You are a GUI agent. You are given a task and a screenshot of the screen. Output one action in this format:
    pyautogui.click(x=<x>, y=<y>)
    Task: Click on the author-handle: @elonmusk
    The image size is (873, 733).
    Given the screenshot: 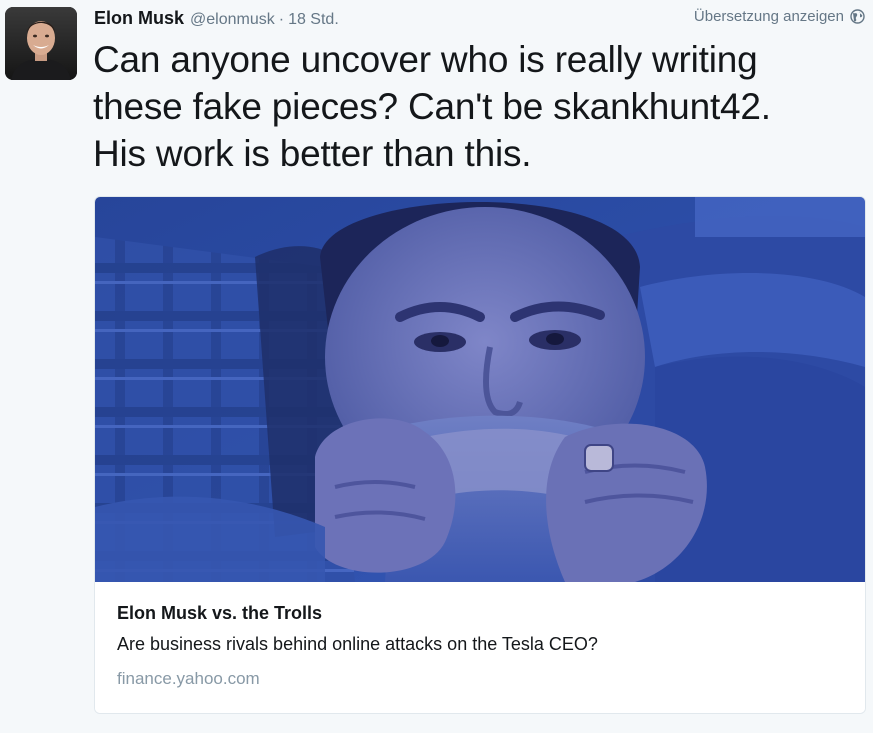 What is the action you would take?
    pyautogui.click(x=232, y=20)
    